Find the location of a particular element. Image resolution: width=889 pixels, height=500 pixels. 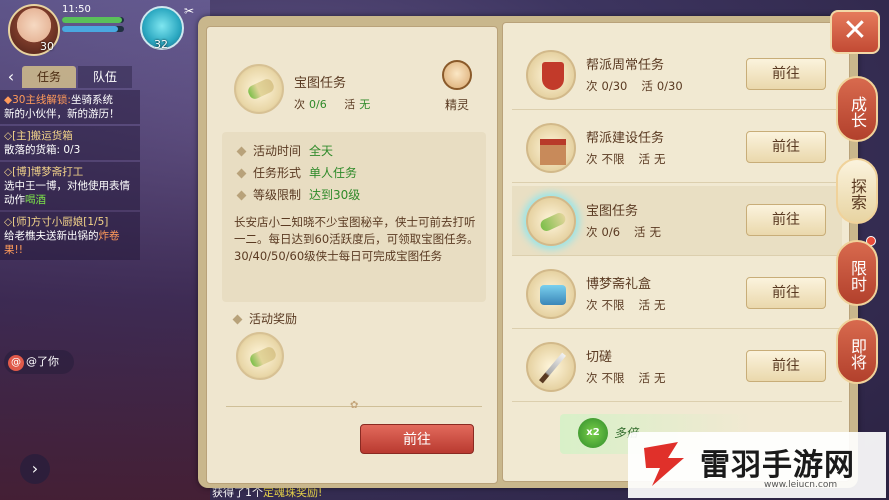

task-item: ◇[主]搬运货箱 散落的货箱: 0/3 is located at coordinates (70, 143).